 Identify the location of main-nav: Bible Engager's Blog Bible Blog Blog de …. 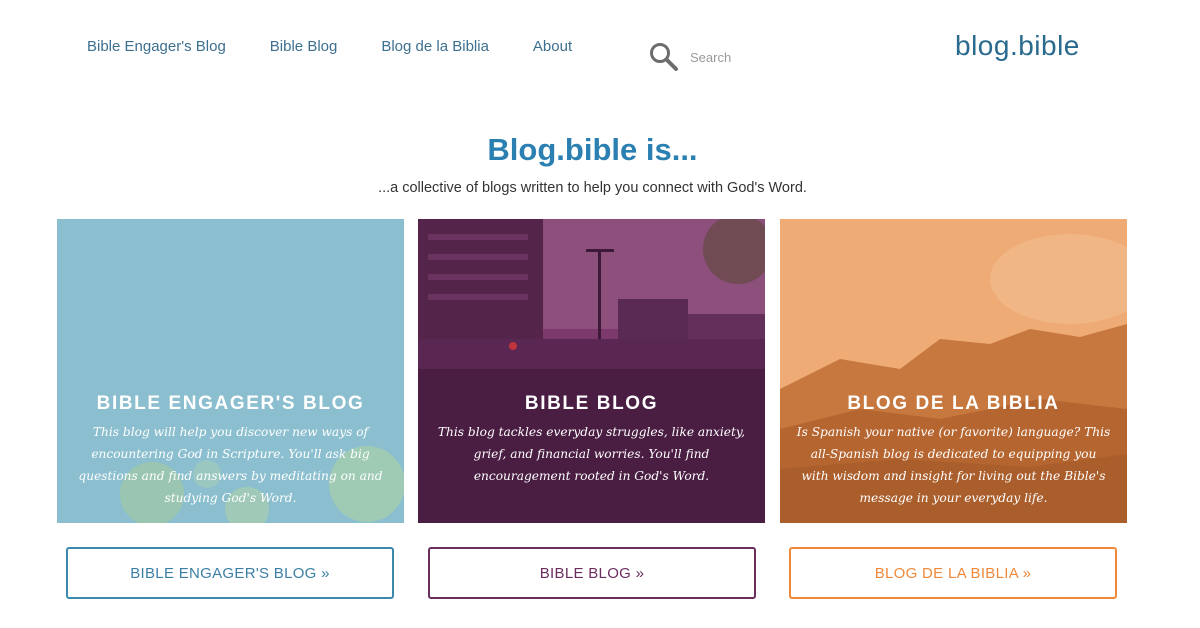
(351, 46).